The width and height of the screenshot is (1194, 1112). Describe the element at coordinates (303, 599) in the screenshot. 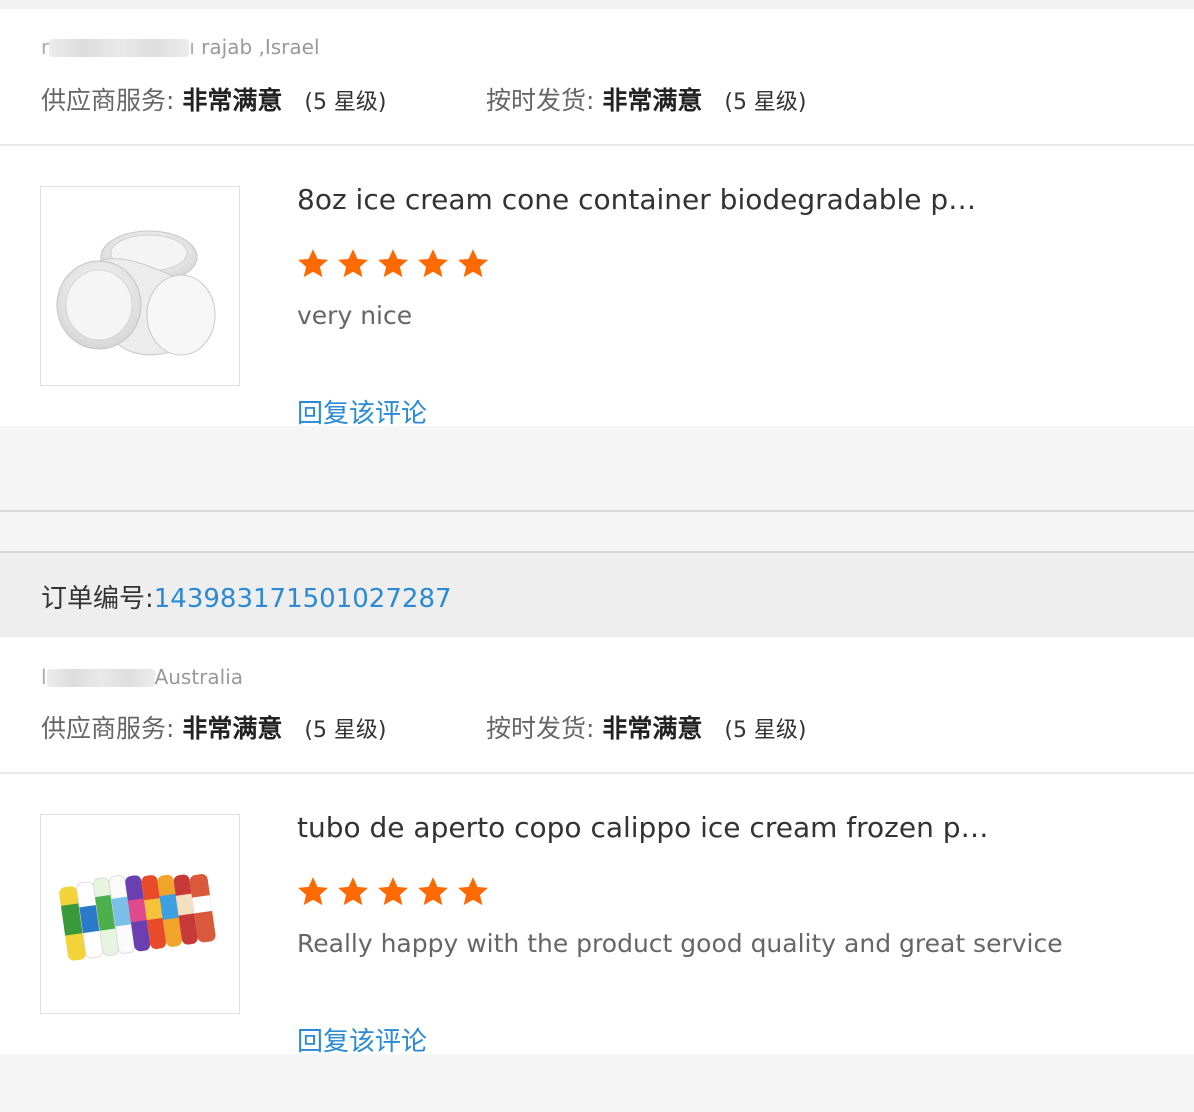

I see `order-number-link: 143983171501027287` at that location.